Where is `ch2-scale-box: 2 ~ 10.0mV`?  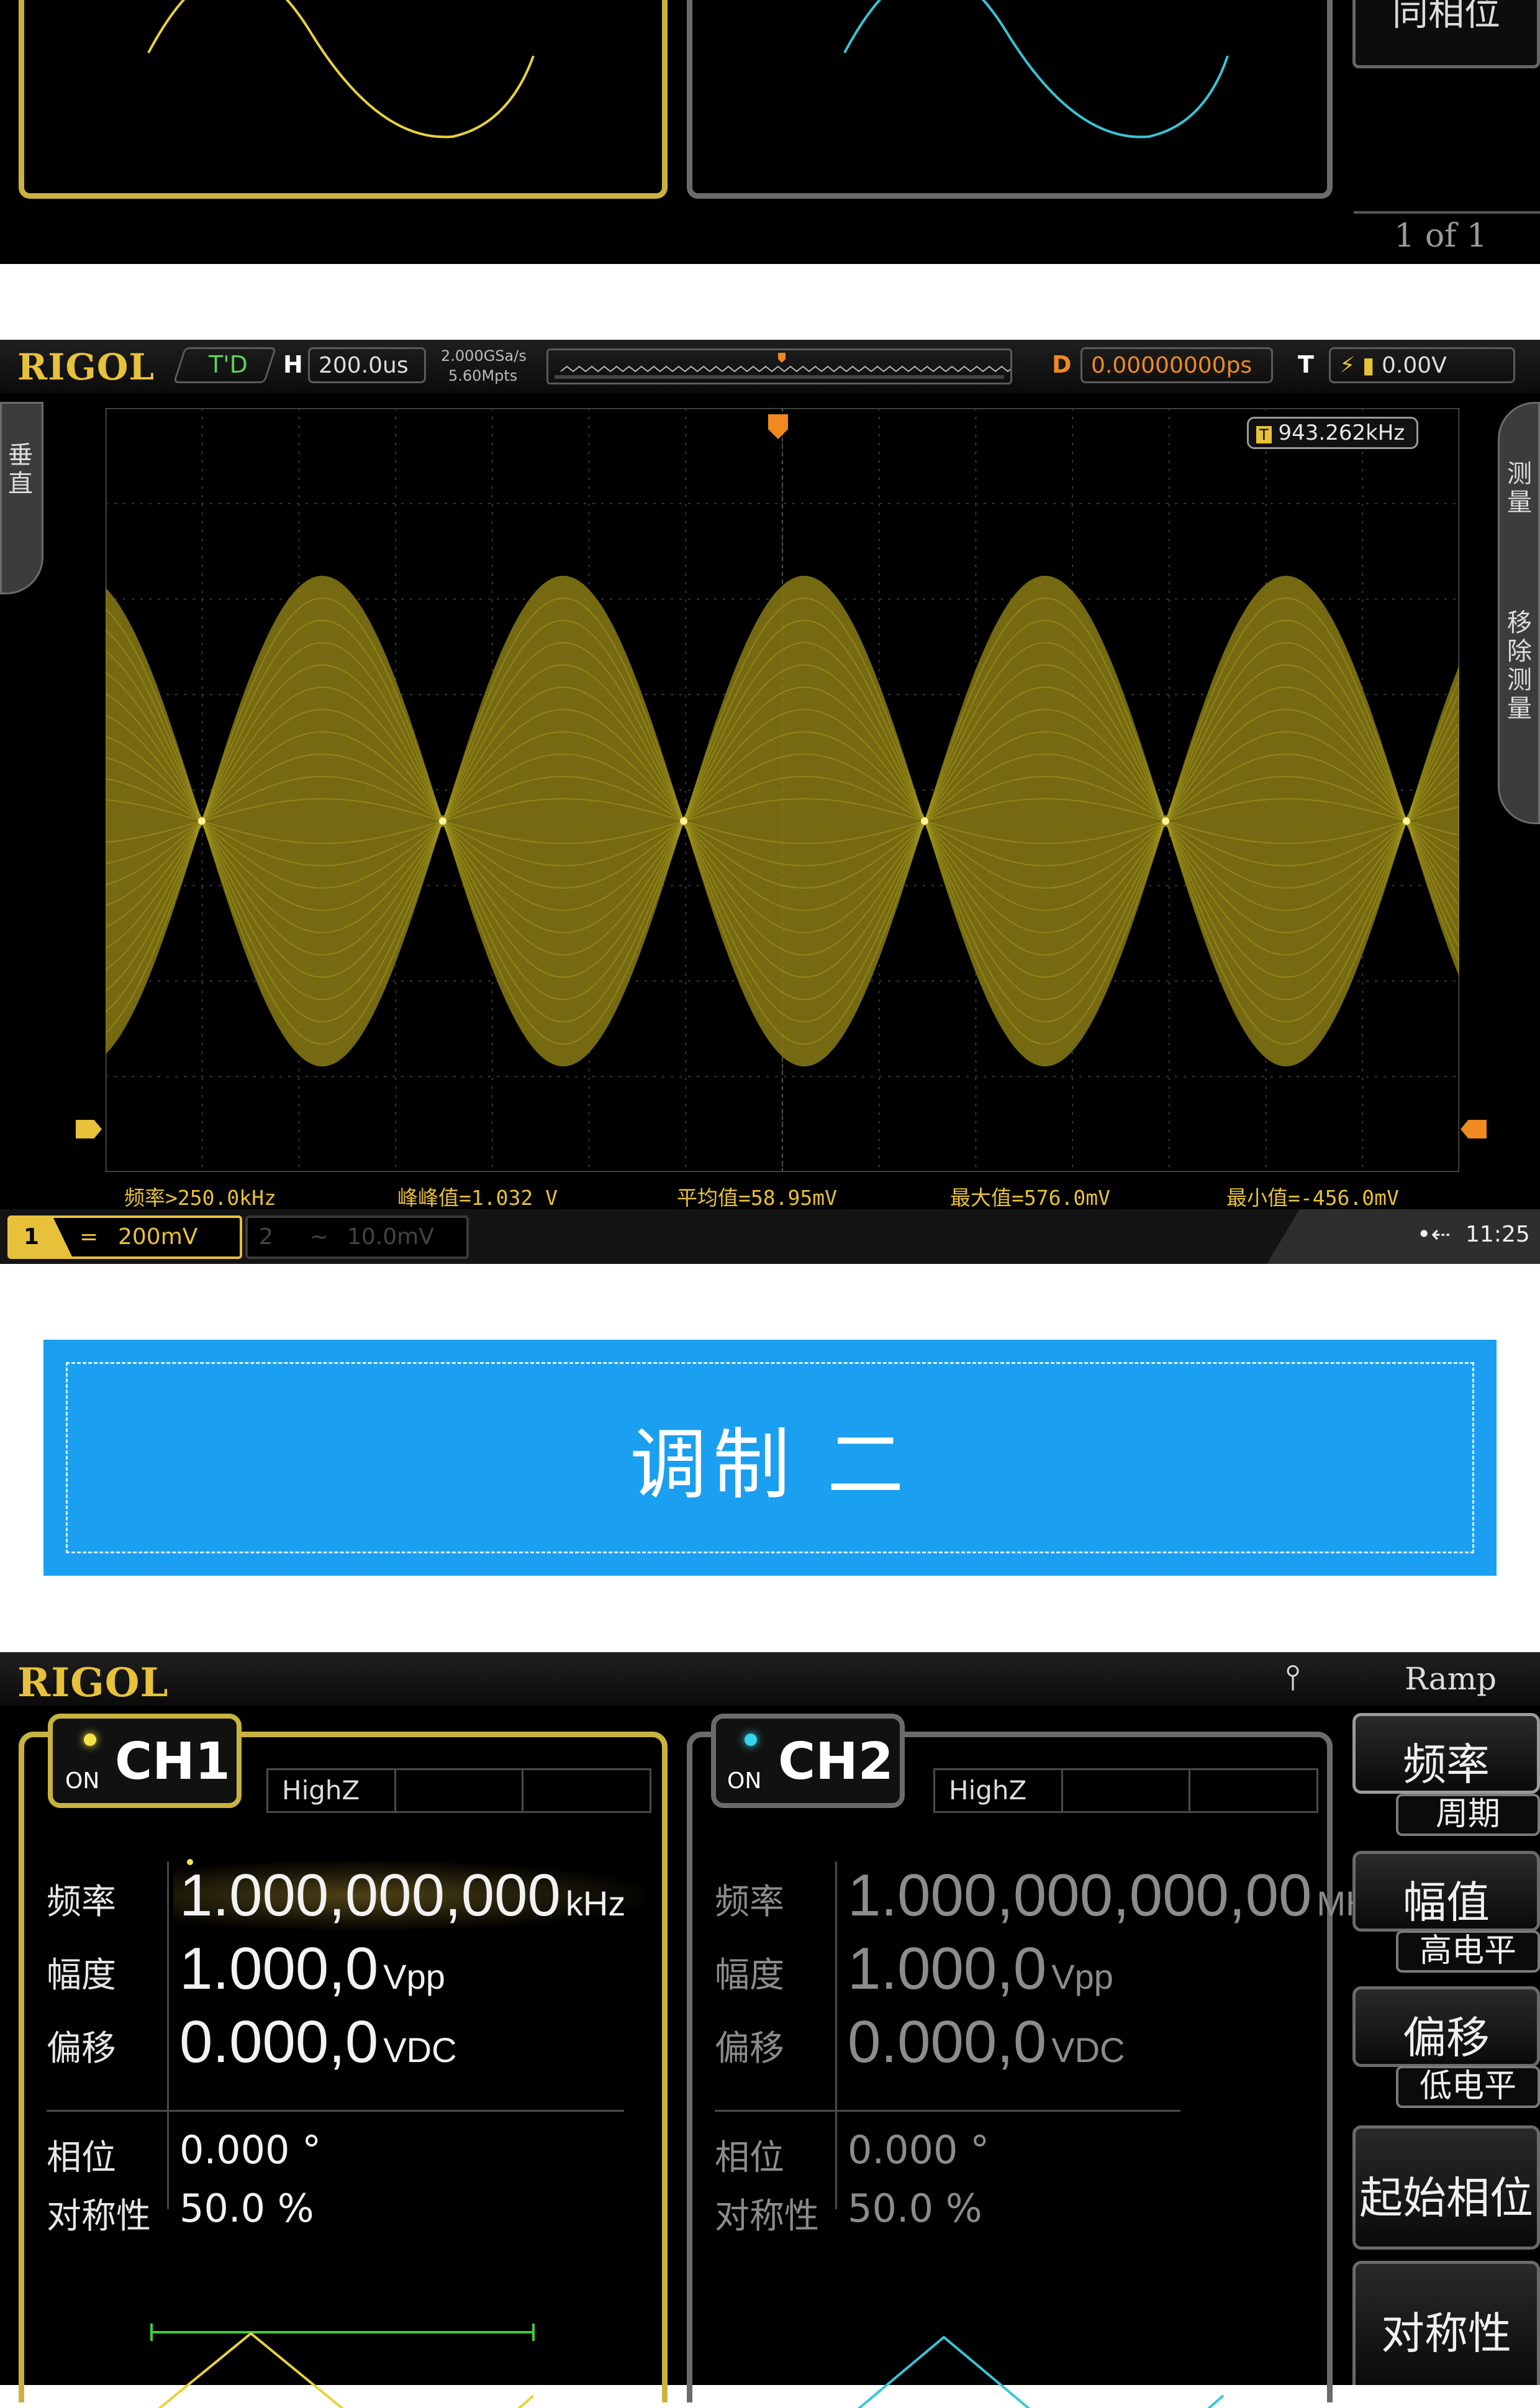 ch2-scale-box: 2 ~ 10.0mV is located at coordinates (357, 1237).